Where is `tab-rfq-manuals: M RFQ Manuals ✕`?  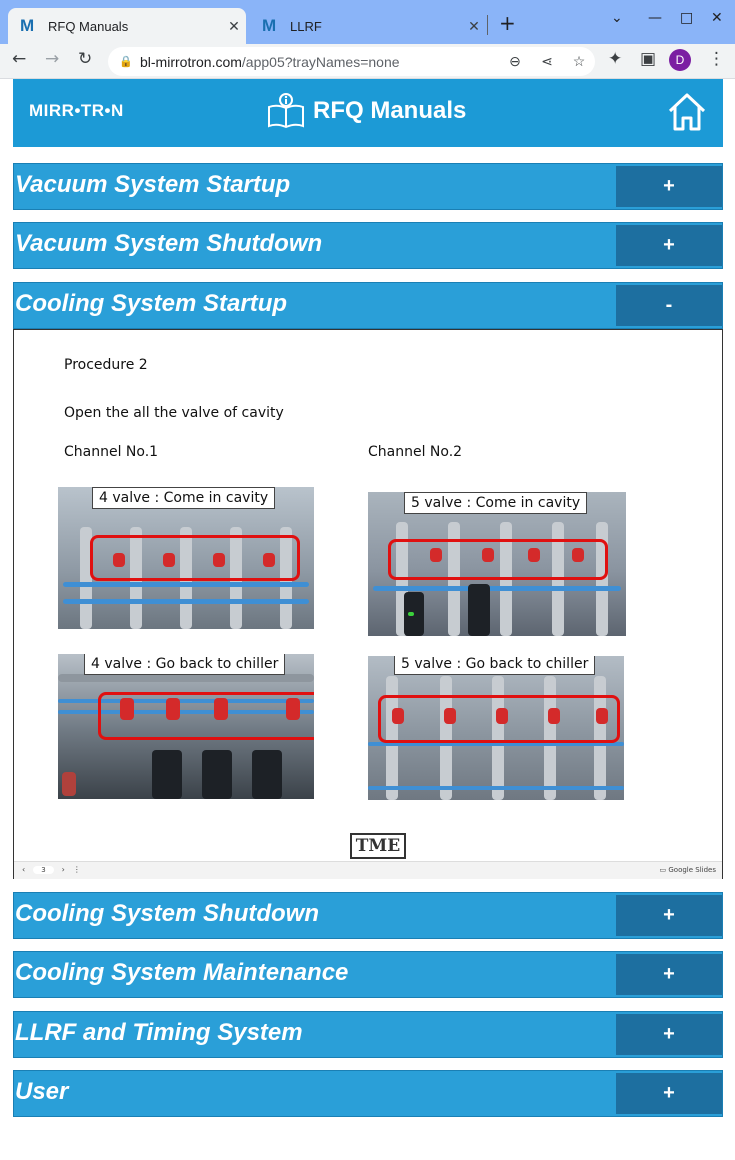
tab-rfq-manuals: M RFQ Manuals ✕ is located at coordinates (127, 26).